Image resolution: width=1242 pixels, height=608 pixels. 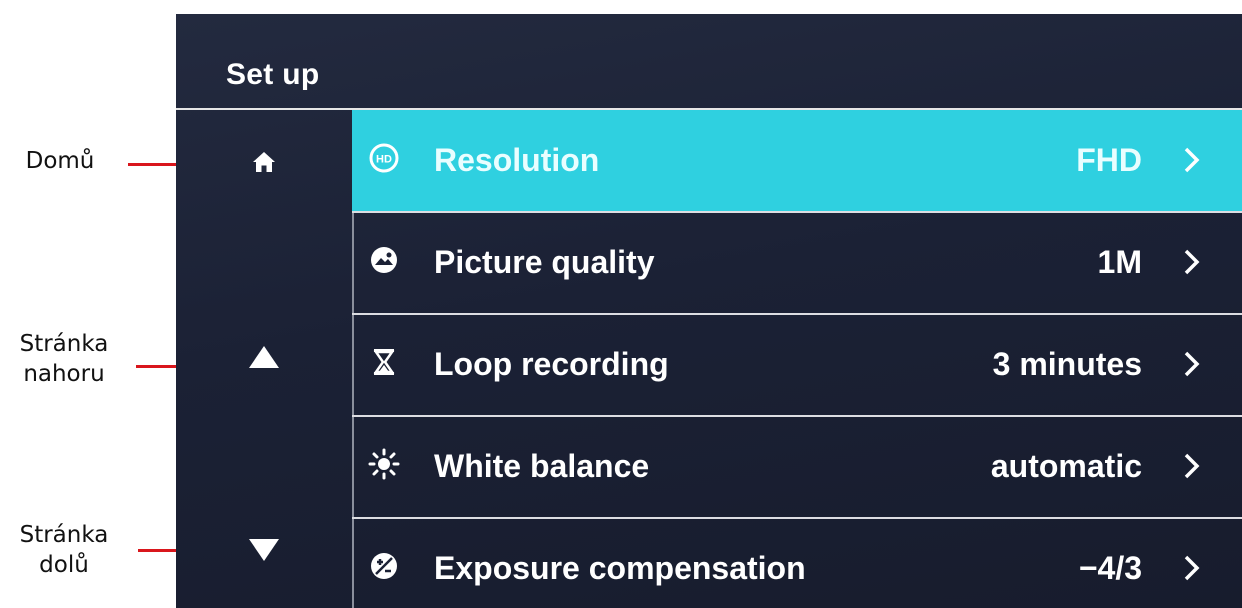 I want to click on annotation-page-up-line2: nahoru, so click(x=64, y=374).